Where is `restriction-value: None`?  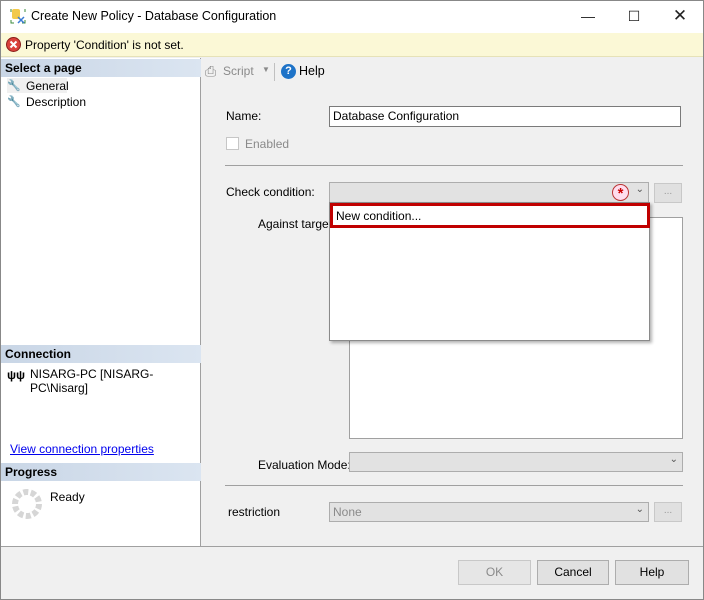 restriction-value: None is located at coordinates (347, 512).